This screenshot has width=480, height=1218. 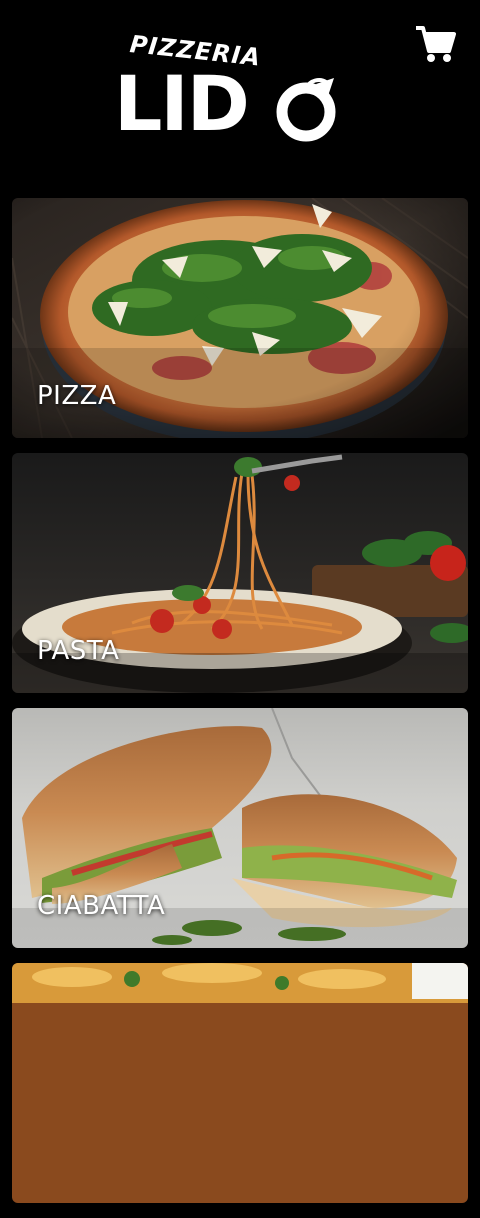 I want to click on tomato-logo-icon, so click(x=306, y=110).